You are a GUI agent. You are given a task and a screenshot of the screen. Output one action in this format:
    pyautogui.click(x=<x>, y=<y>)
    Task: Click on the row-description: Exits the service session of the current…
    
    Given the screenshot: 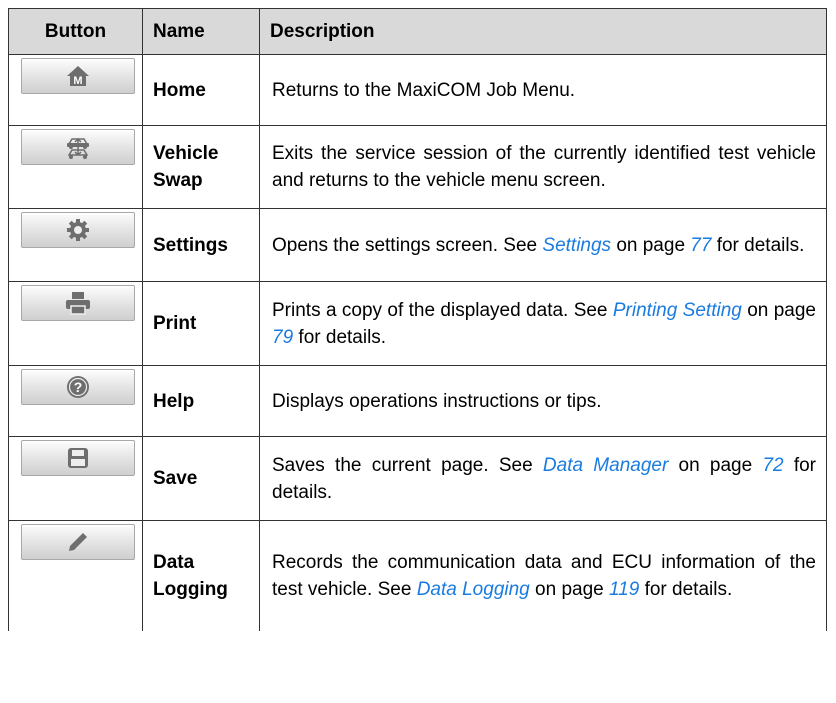 What is the action you would take?
    pyautogui.click(x=543, y=167)
    